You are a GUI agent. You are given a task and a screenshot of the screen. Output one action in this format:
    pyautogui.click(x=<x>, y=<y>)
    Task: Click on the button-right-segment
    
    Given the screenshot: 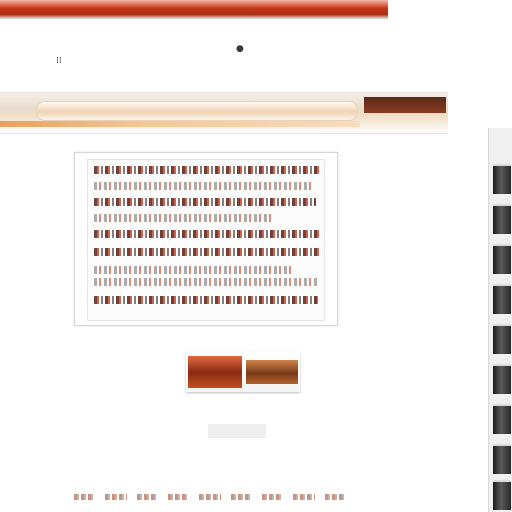 What is the action you would take?
    pyautogui.click(x=272, y=372)
    